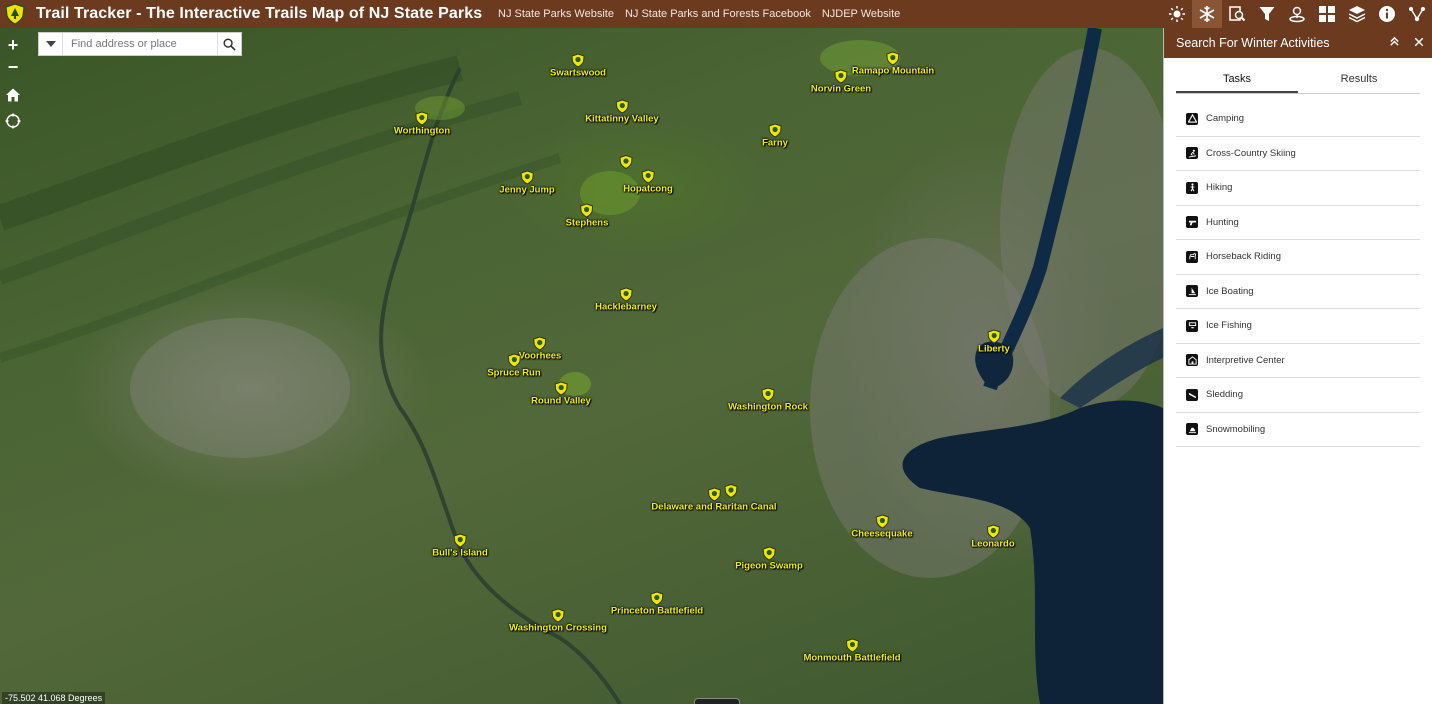  Describe the element at coordinates (1298, 43) in the screenshot. I see `panel-header: Search For Winter Activities` at that location.